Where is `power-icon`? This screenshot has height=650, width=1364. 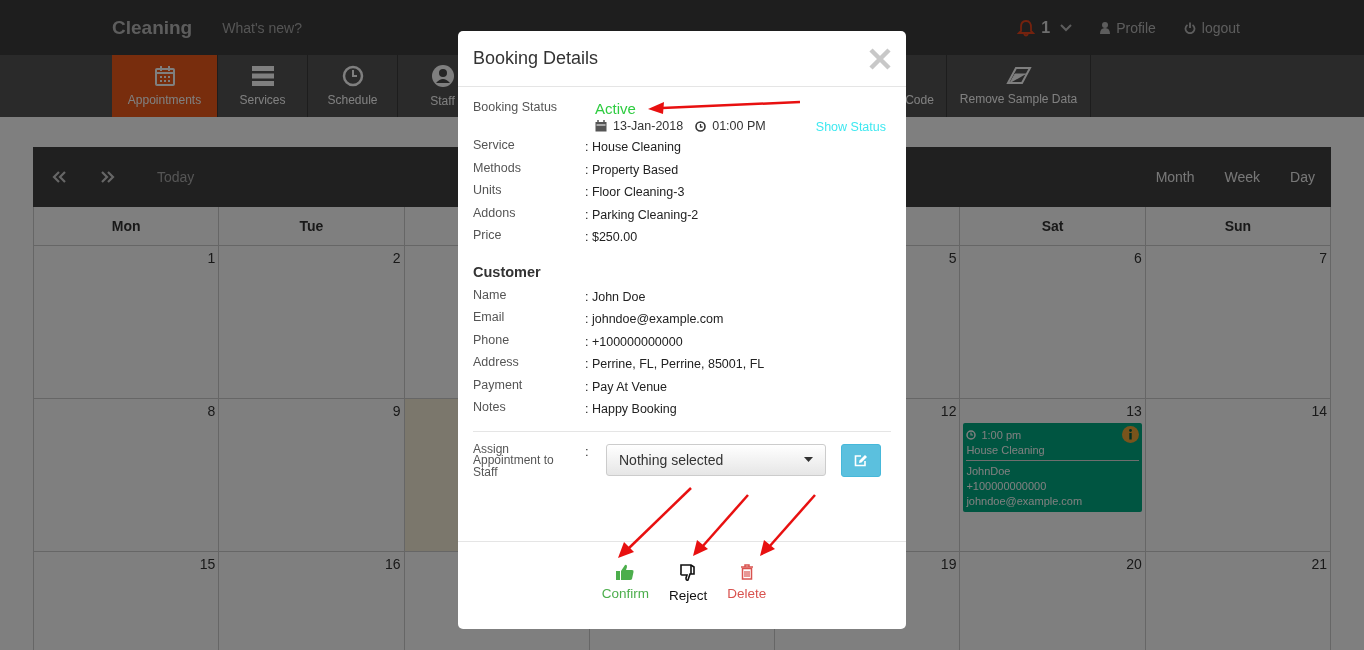 power-icon is located at coordinates (1189, 27).